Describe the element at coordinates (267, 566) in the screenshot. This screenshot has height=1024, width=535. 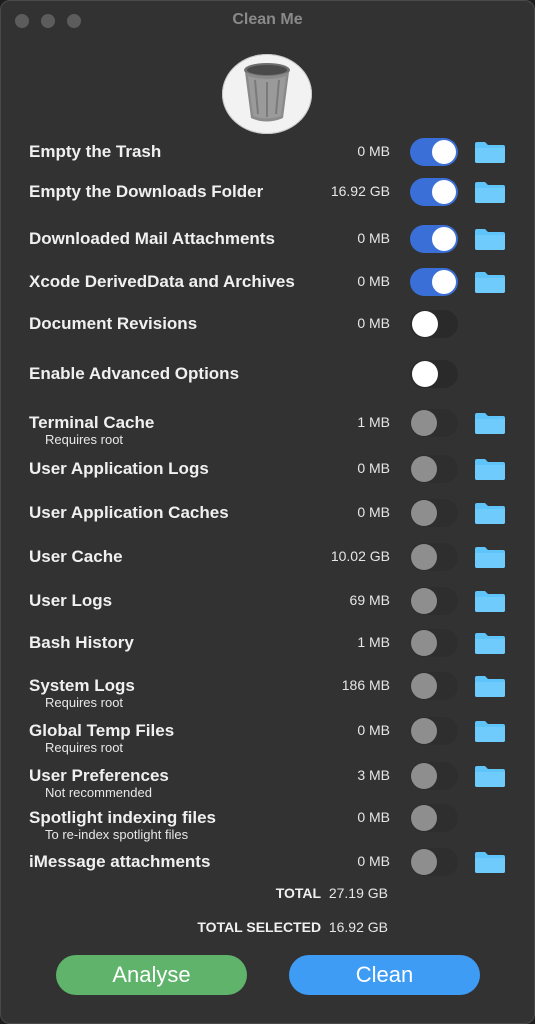
I see `option-row-user-cache: User Cache 10.02 GB` at that location.